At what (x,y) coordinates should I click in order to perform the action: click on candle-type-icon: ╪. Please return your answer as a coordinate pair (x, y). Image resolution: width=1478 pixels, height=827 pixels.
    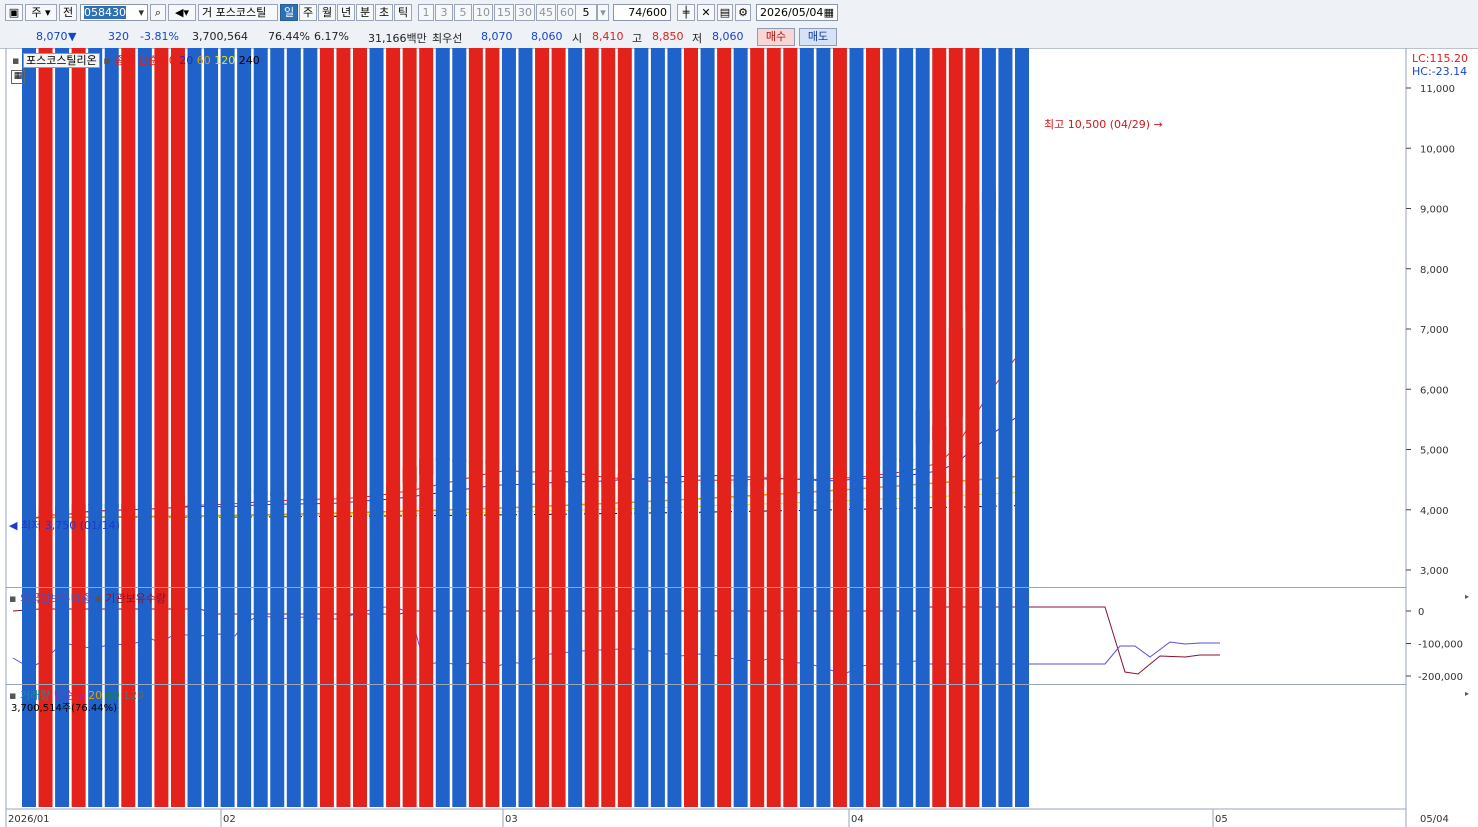
    Looking at the image, I should click on (686, 12).